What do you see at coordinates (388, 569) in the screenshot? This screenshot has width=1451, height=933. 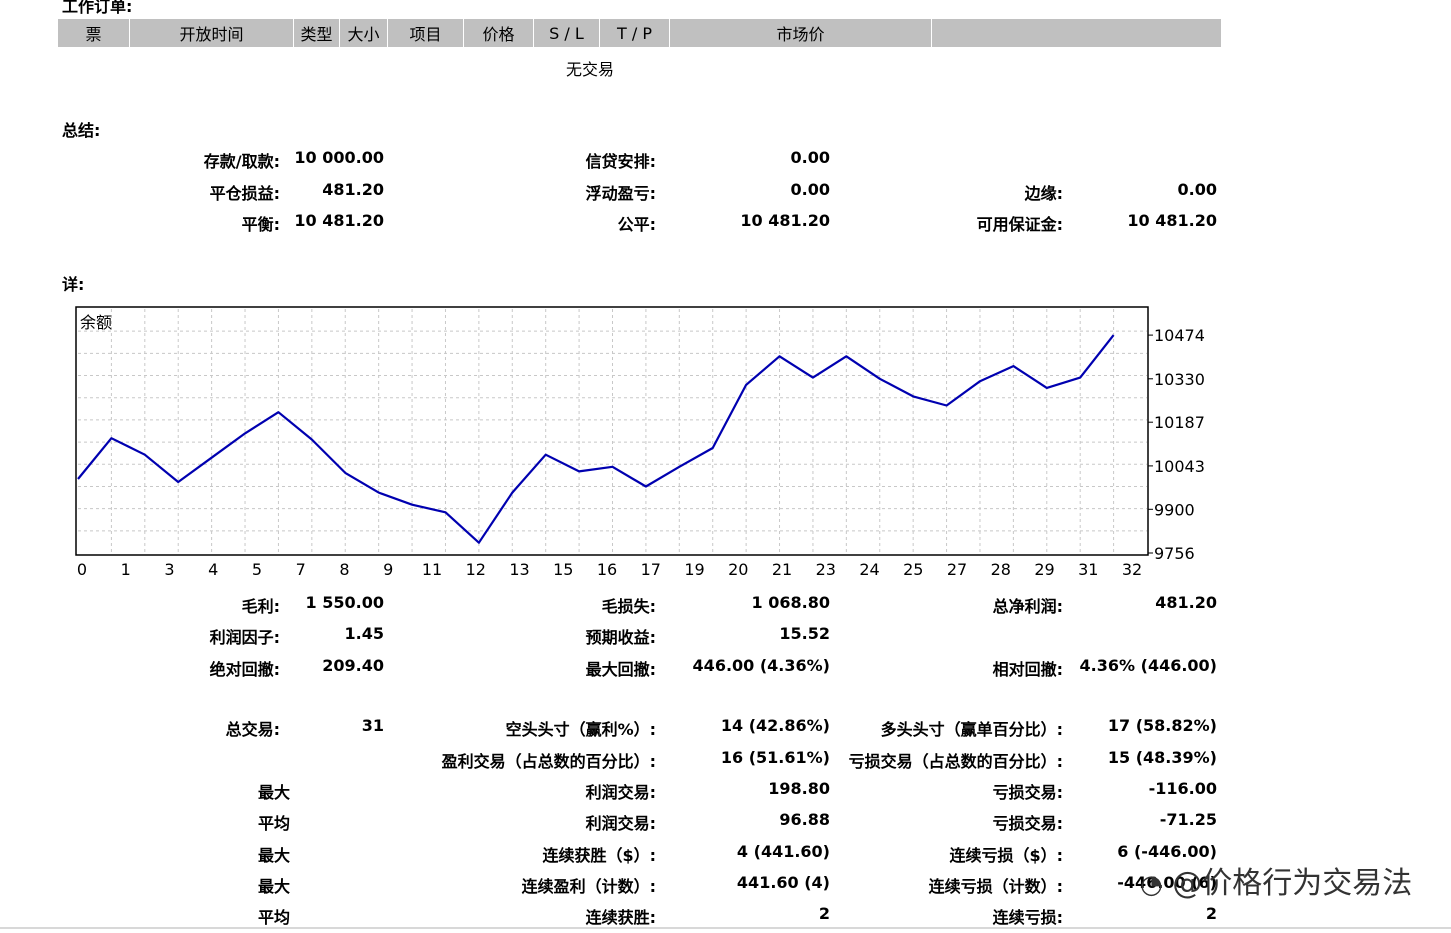 I see `x-tick-label: 9` at bounding box center [388, 569].